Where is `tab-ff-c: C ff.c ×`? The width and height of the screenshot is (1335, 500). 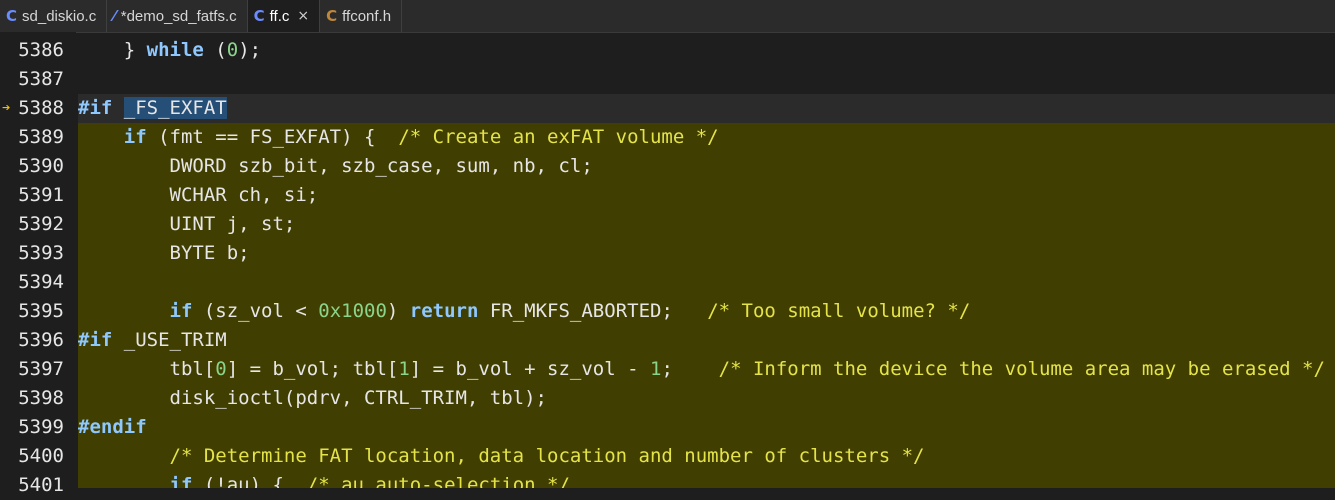 tab-ff-c: C ff.c × is located at coordinates (284, 16).